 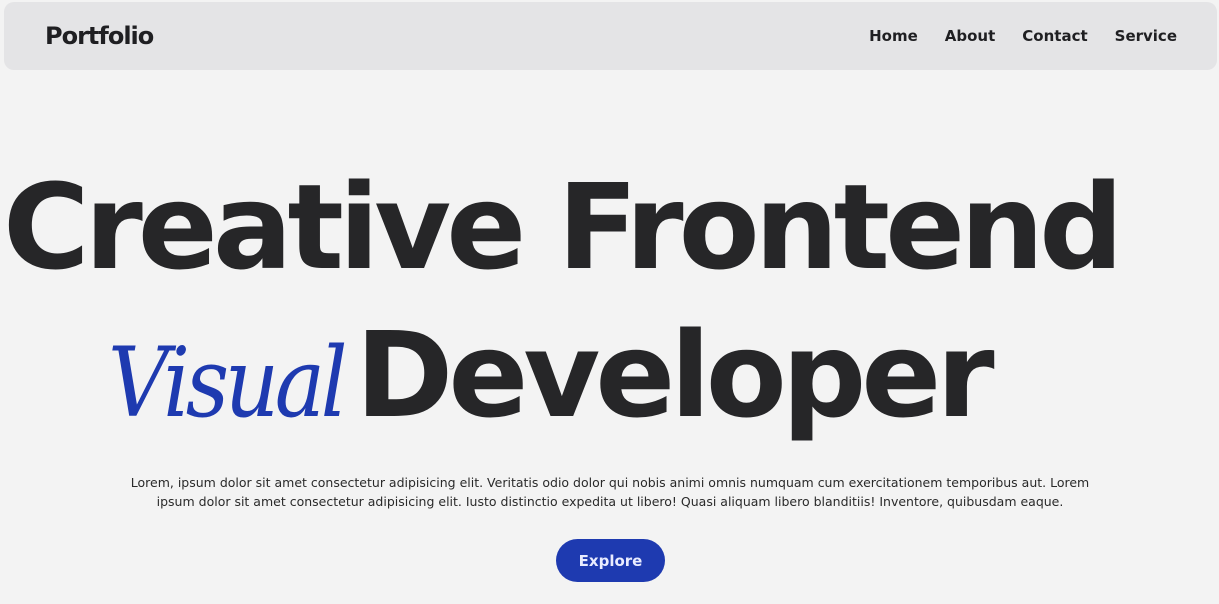 What do you see at coordinates (99, 36) in the screenshot?
I see `brand-logo: Portfolio` at bounding box center [99, 36].